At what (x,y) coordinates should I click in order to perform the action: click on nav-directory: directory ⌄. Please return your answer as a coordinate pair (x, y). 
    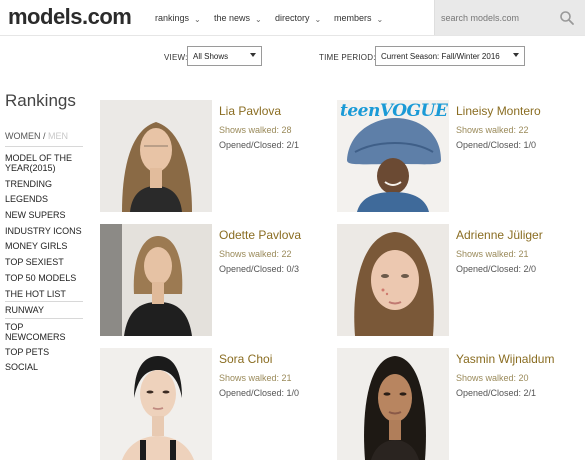
    Looking at the image, I should click on (298, 18).